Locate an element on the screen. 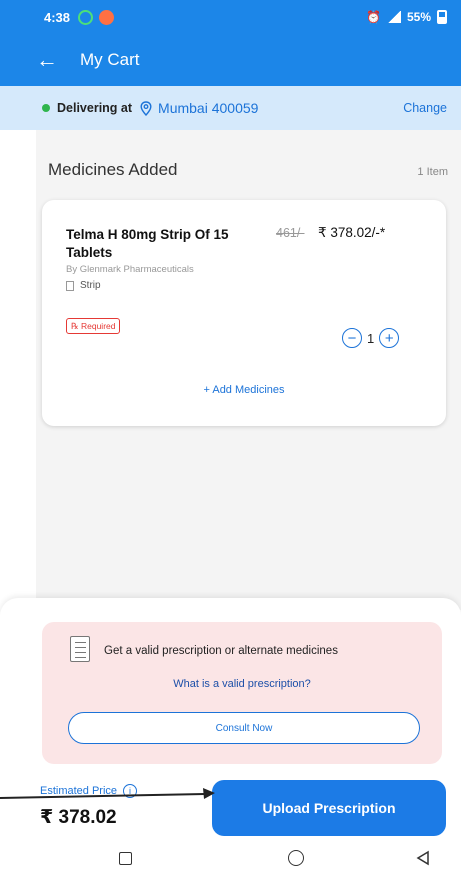 The width and height of the screenshot is (461, 880). page-title: My Cart is located at coordinates (110, 59).